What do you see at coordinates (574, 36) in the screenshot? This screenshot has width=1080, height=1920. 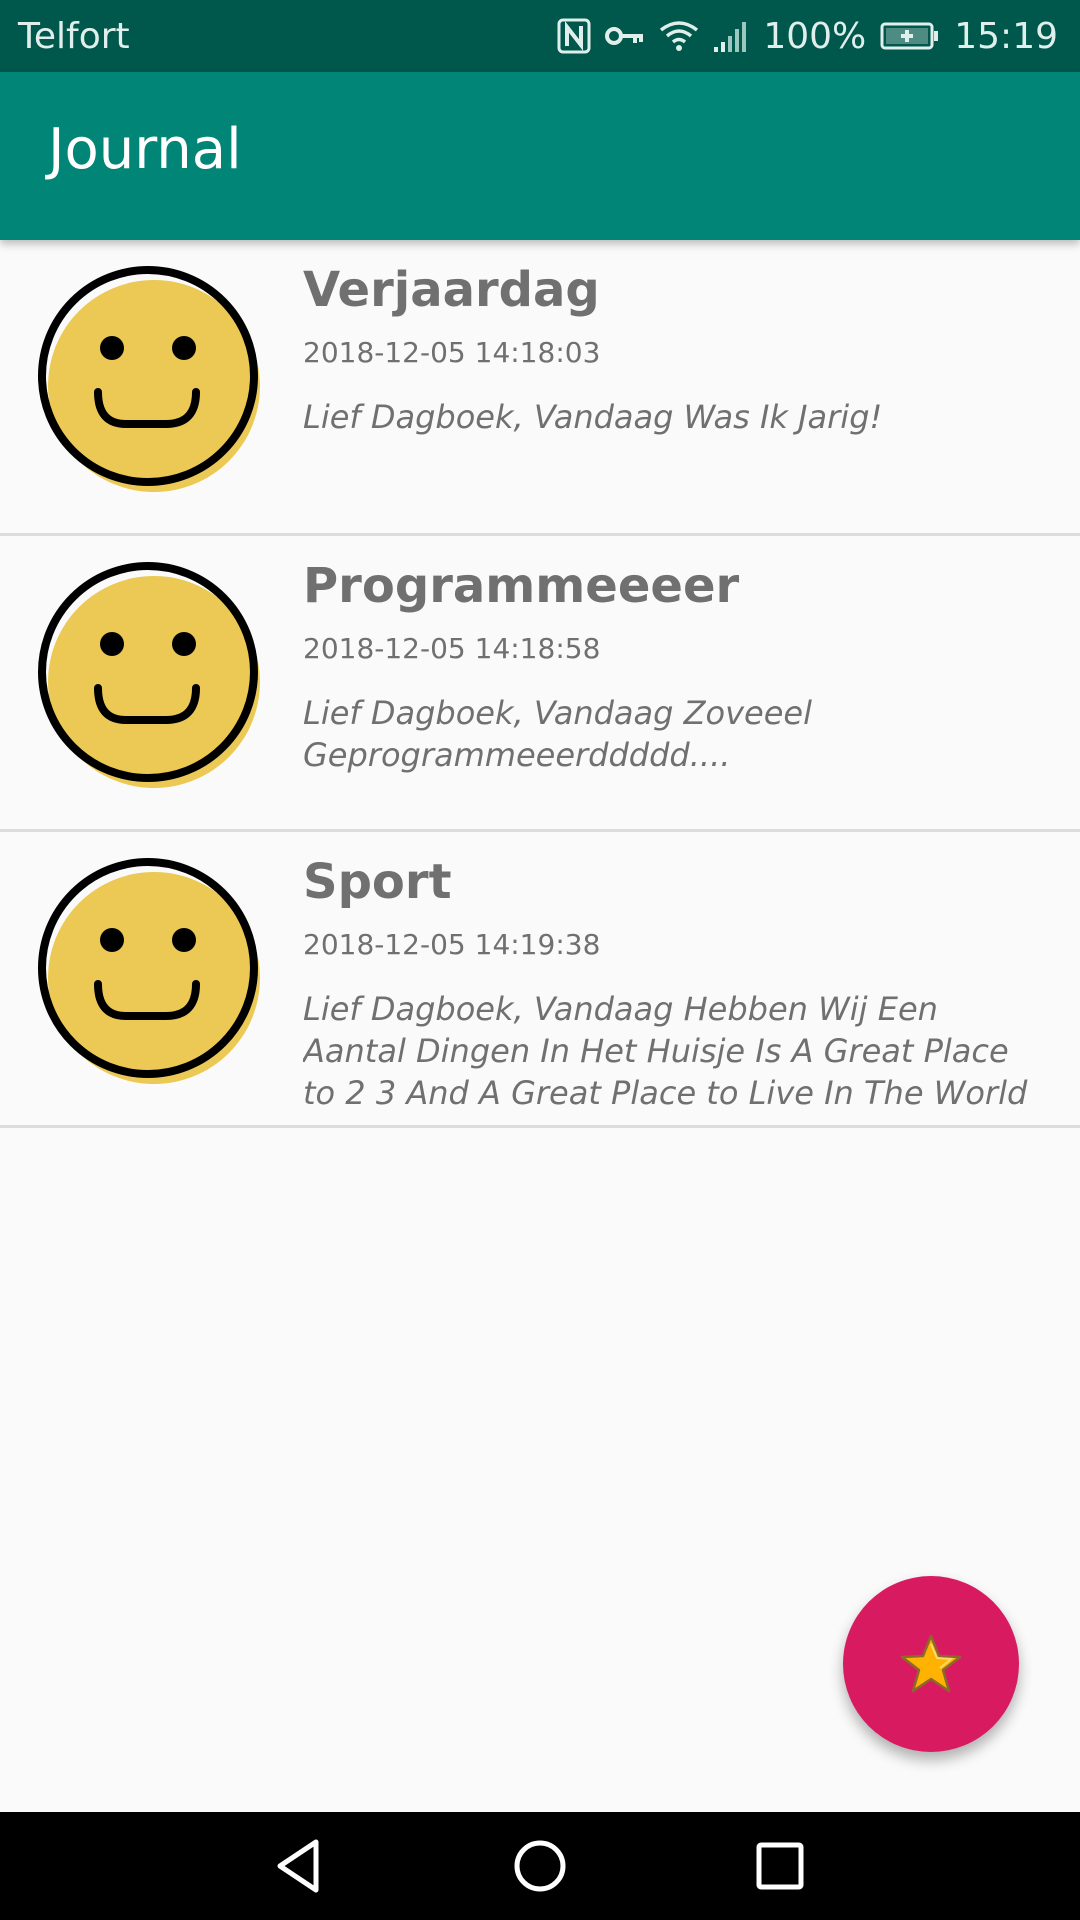 I see `nfc-icon` at bounding box center [574, 36].